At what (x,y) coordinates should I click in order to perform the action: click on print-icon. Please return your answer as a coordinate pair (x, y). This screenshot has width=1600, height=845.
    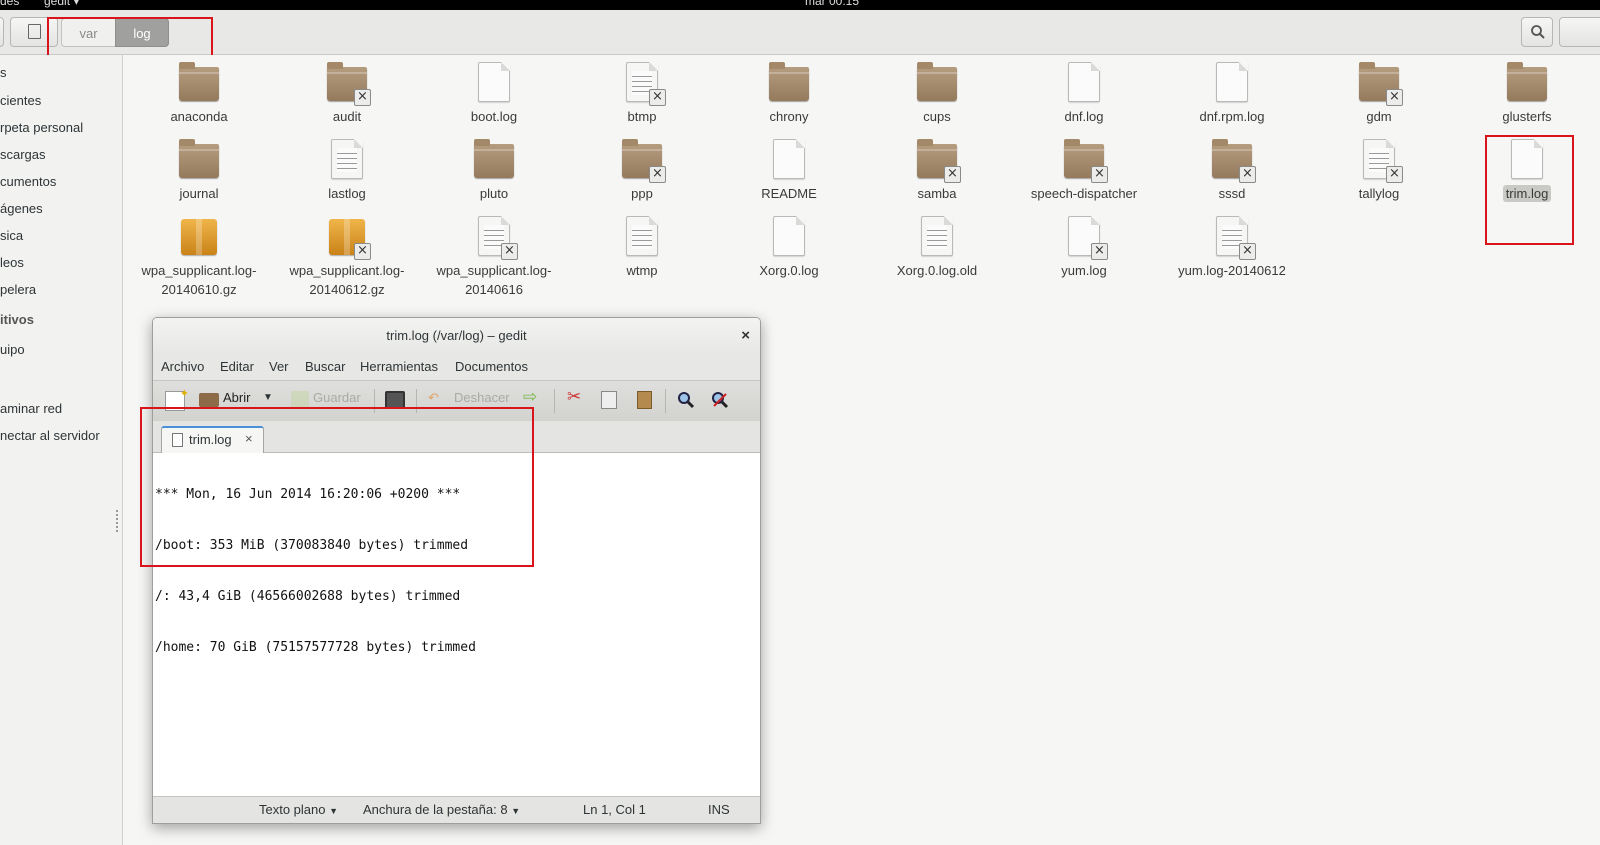
    Looking at the image, I should click on (395, 400).